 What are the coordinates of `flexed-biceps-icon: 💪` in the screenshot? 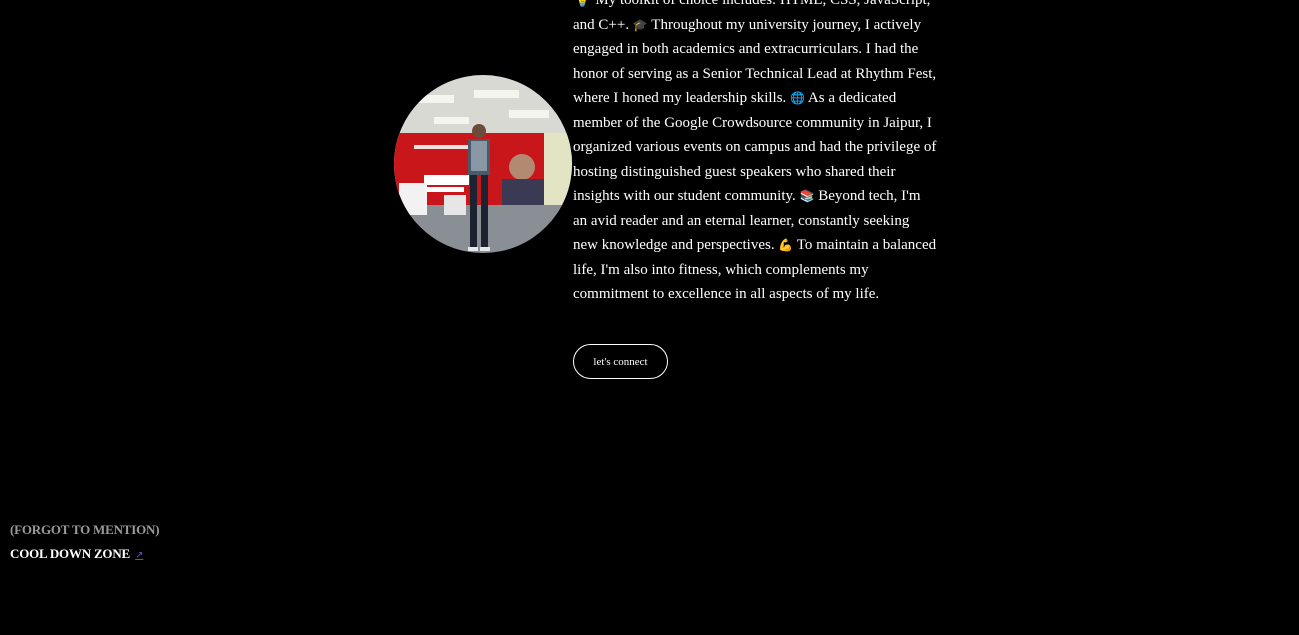 It's located at (786, 245).